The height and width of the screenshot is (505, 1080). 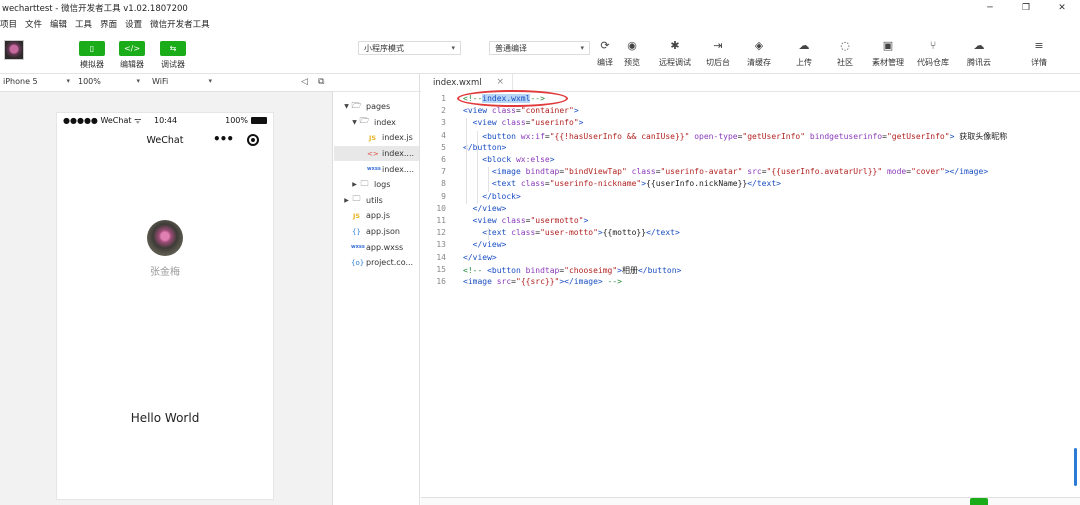 I want to click on folder-icon: 🗁, so click(x=364, y=121).